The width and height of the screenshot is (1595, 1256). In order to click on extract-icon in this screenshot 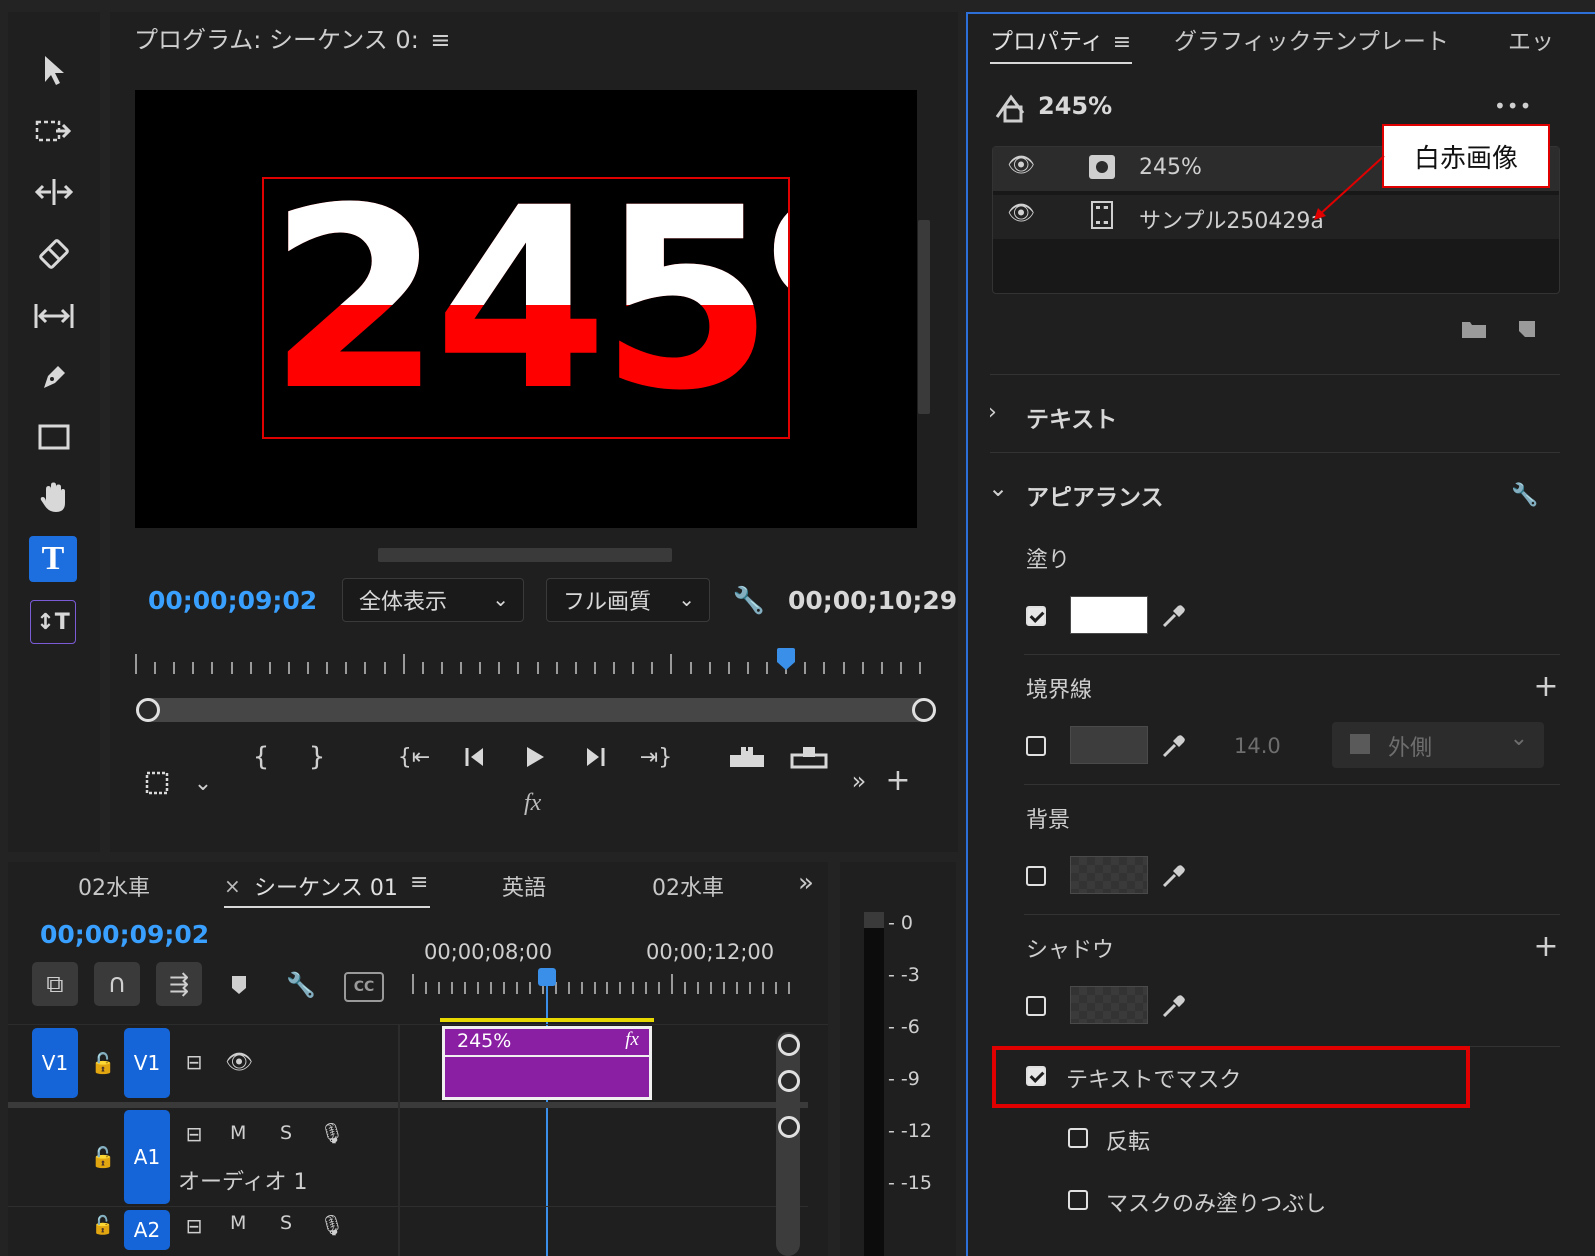, I will do `click(809, 757)`.